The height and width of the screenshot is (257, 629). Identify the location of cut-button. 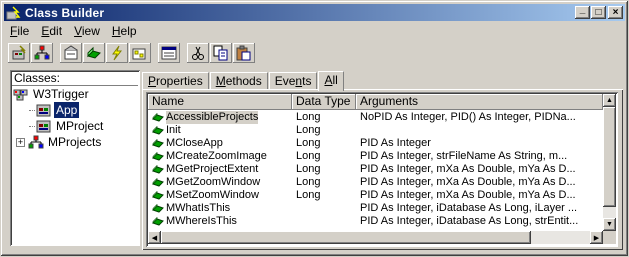
(198, 53).